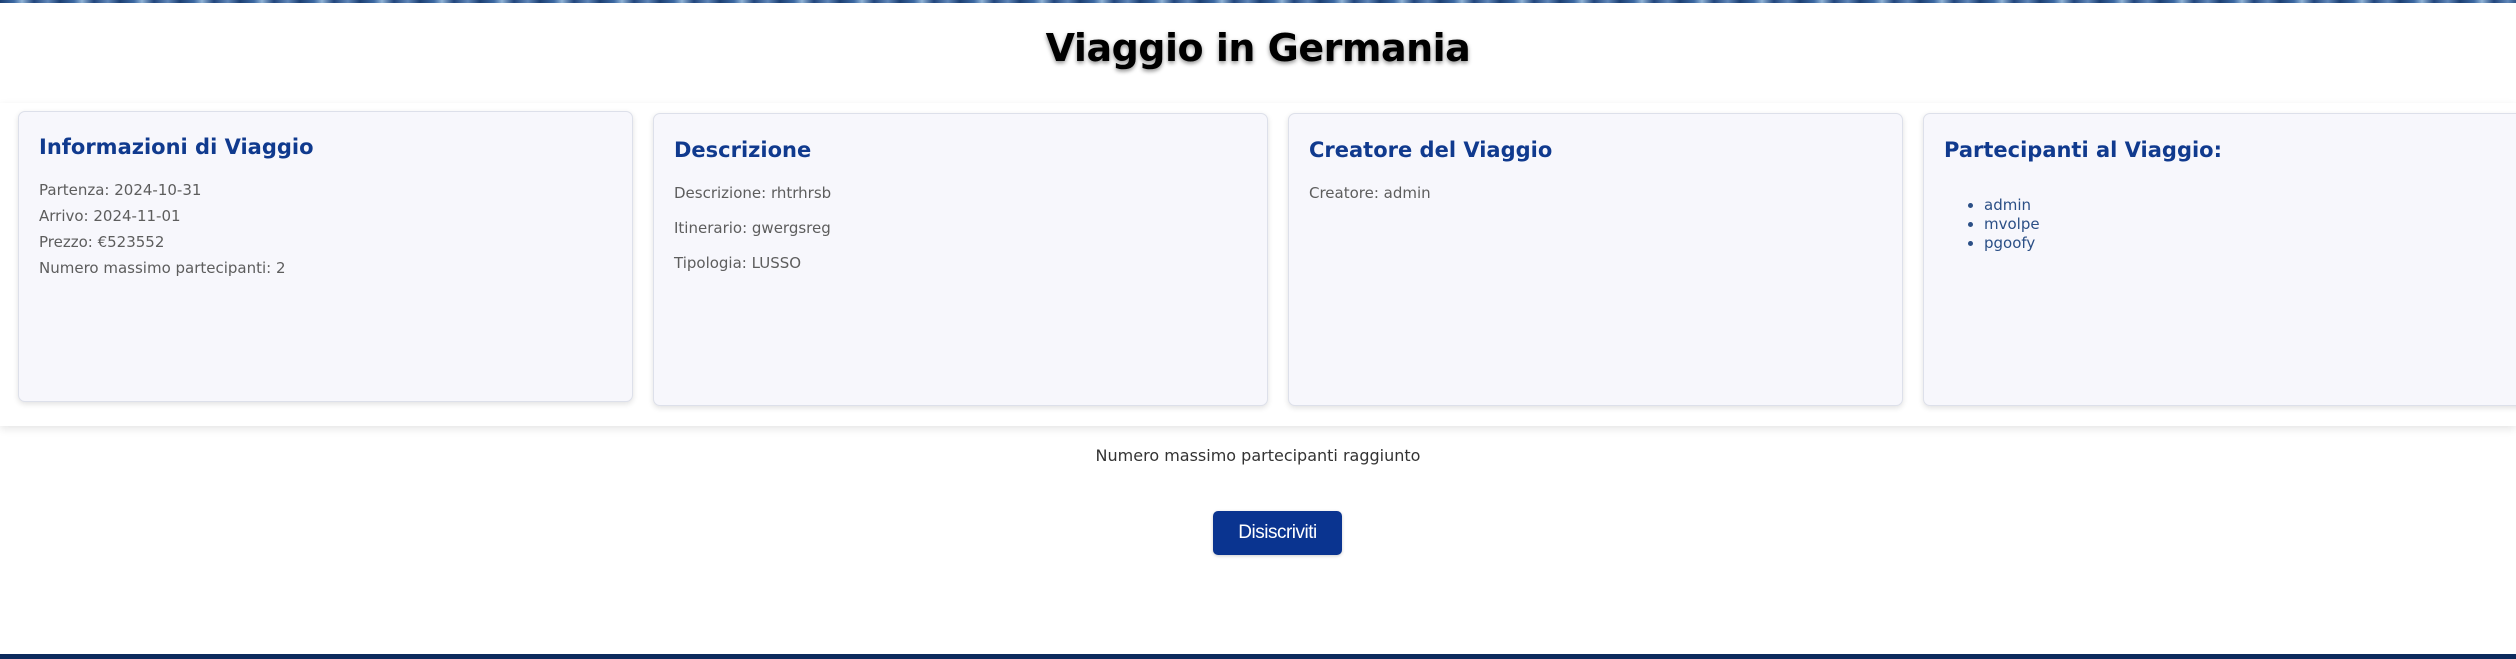  I want to click on max-participants: Numero massimo partecipanti: 2, so click(162, 268).